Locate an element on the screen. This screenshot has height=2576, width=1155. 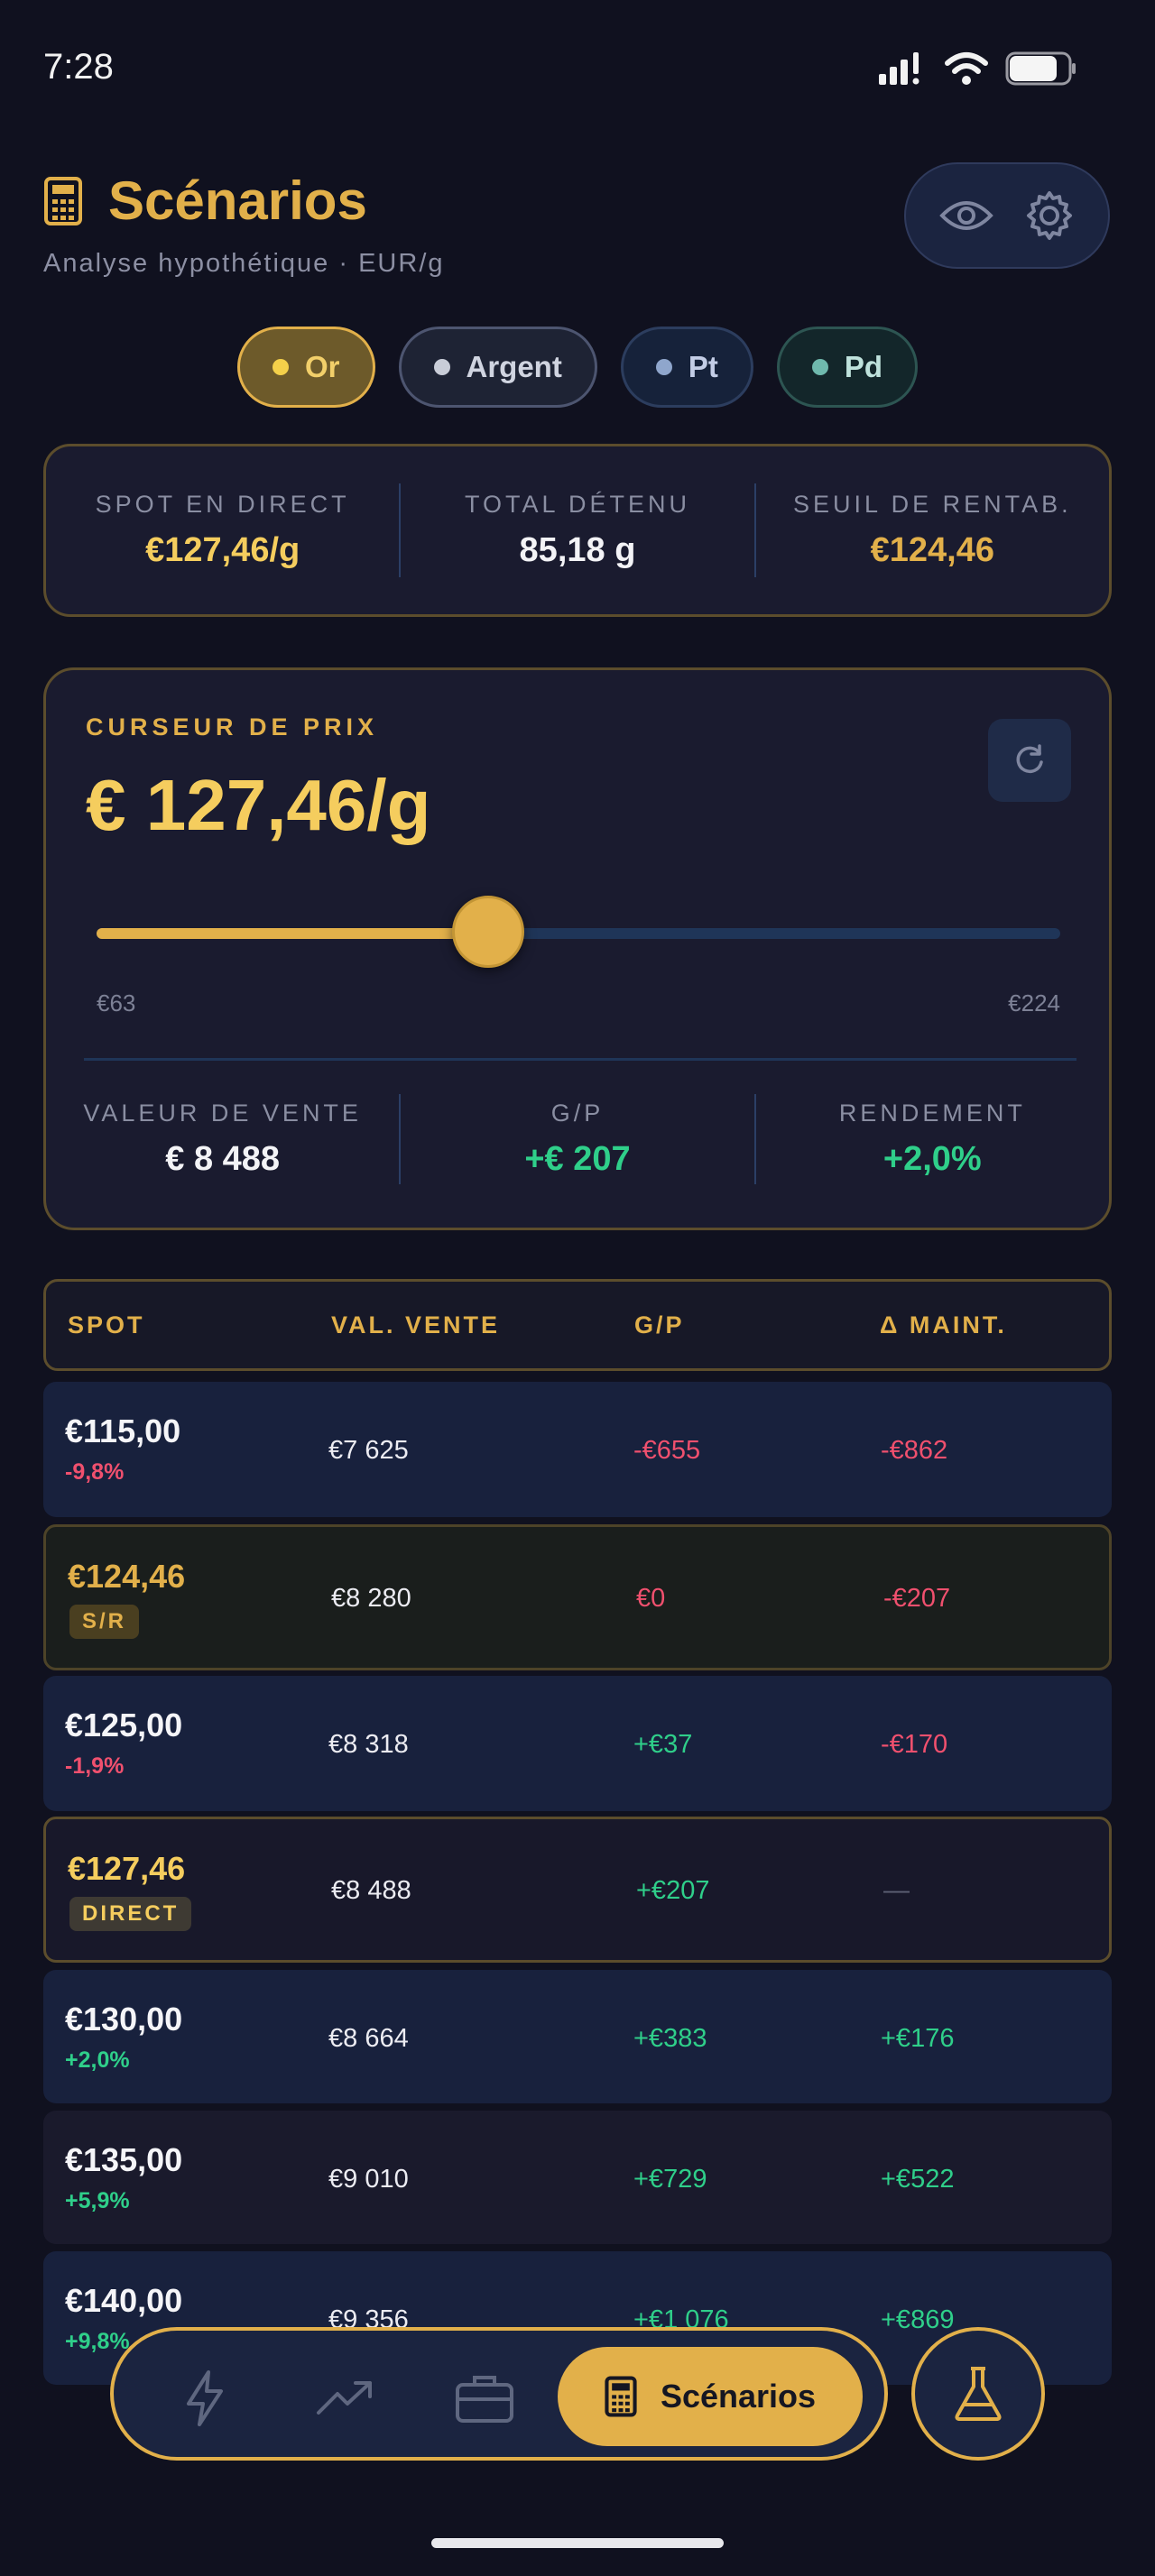
status-time: 7:28 is located at coordinates (78, 67).